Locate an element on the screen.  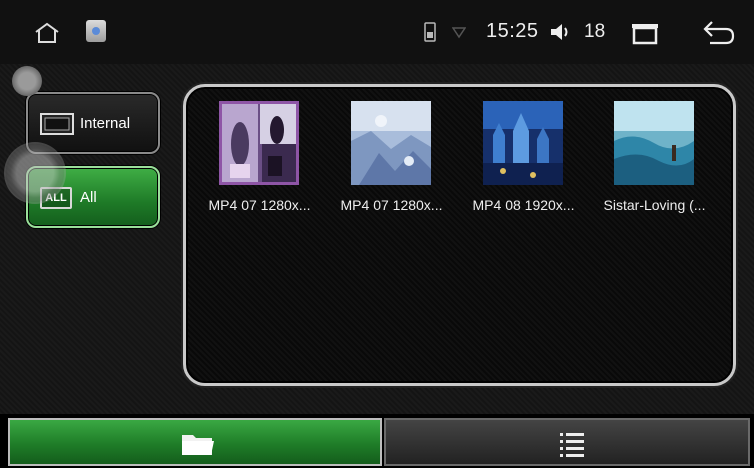
bottom-tab-bar is located at coordinates (377, 441).